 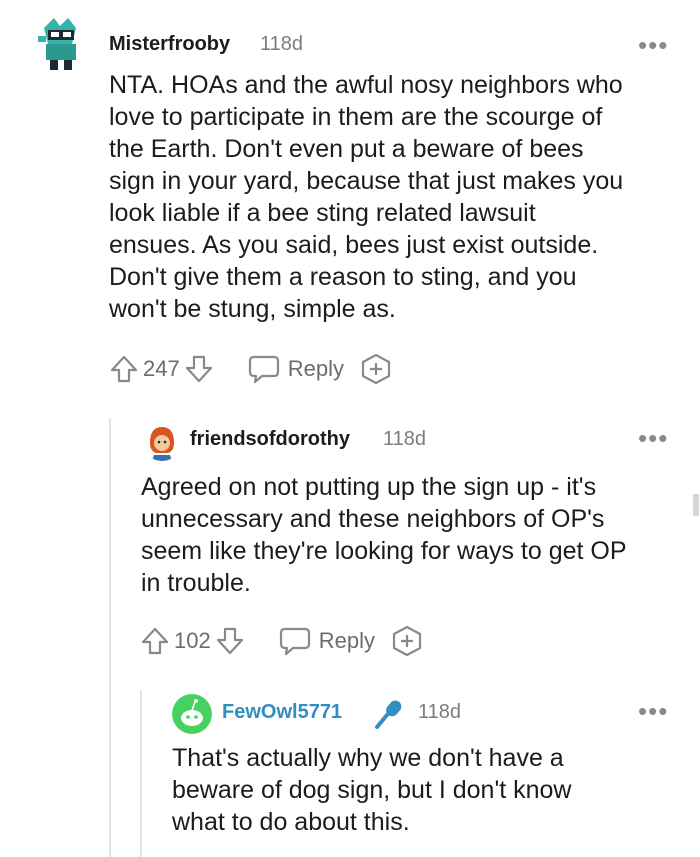 I want to click on username: Misterfrooby, so click(x=169, y=44).